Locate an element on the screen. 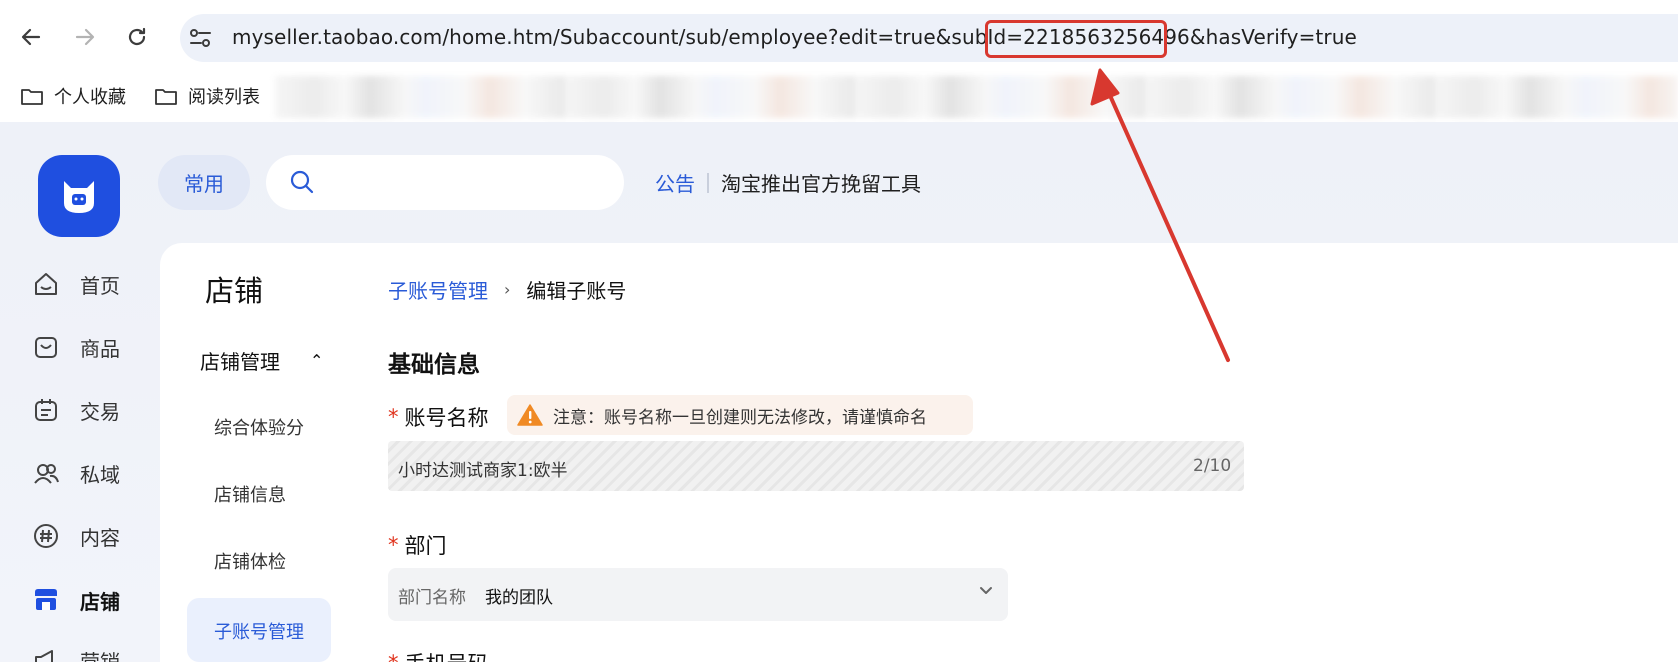  warning-icon is located at coordinates (530, 415).